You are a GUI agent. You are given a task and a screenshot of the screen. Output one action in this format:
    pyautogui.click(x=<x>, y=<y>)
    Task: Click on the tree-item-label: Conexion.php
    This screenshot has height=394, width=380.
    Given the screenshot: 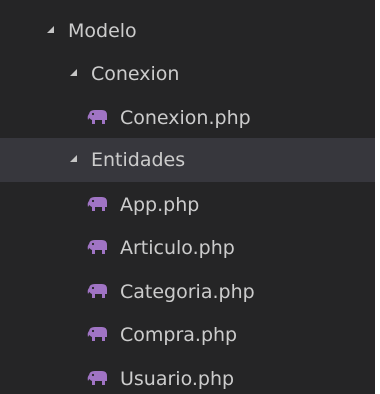 What is the action you would take?
    pyautogui.click(x=185, y=118)
    